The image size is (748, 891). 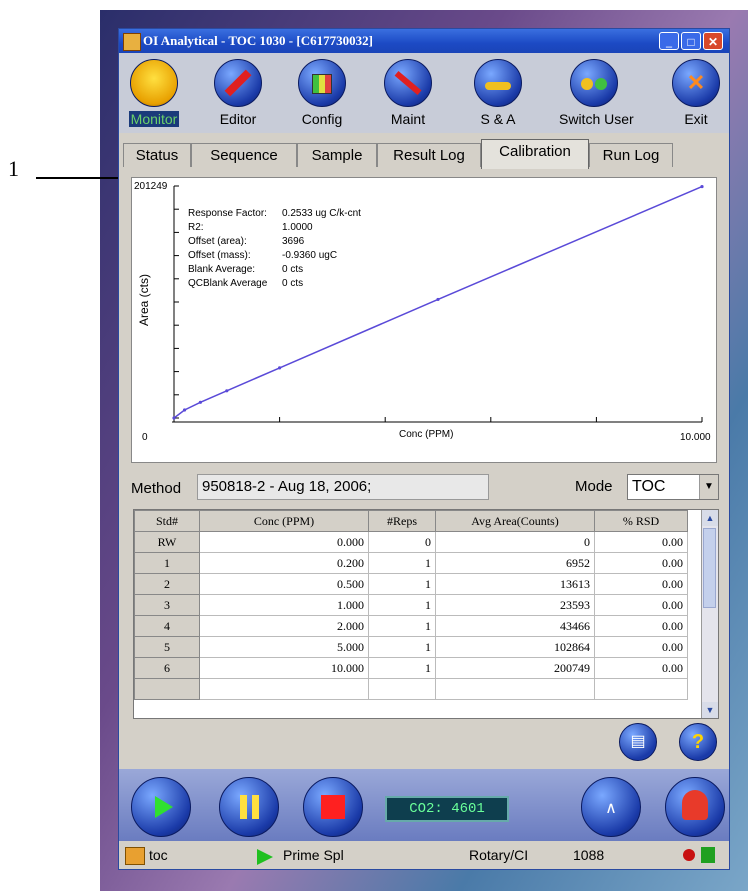 What do you see at coordinates (157, 155) in the screenshot?
I see `tab-status: Status` at bounding box center [157, 155].